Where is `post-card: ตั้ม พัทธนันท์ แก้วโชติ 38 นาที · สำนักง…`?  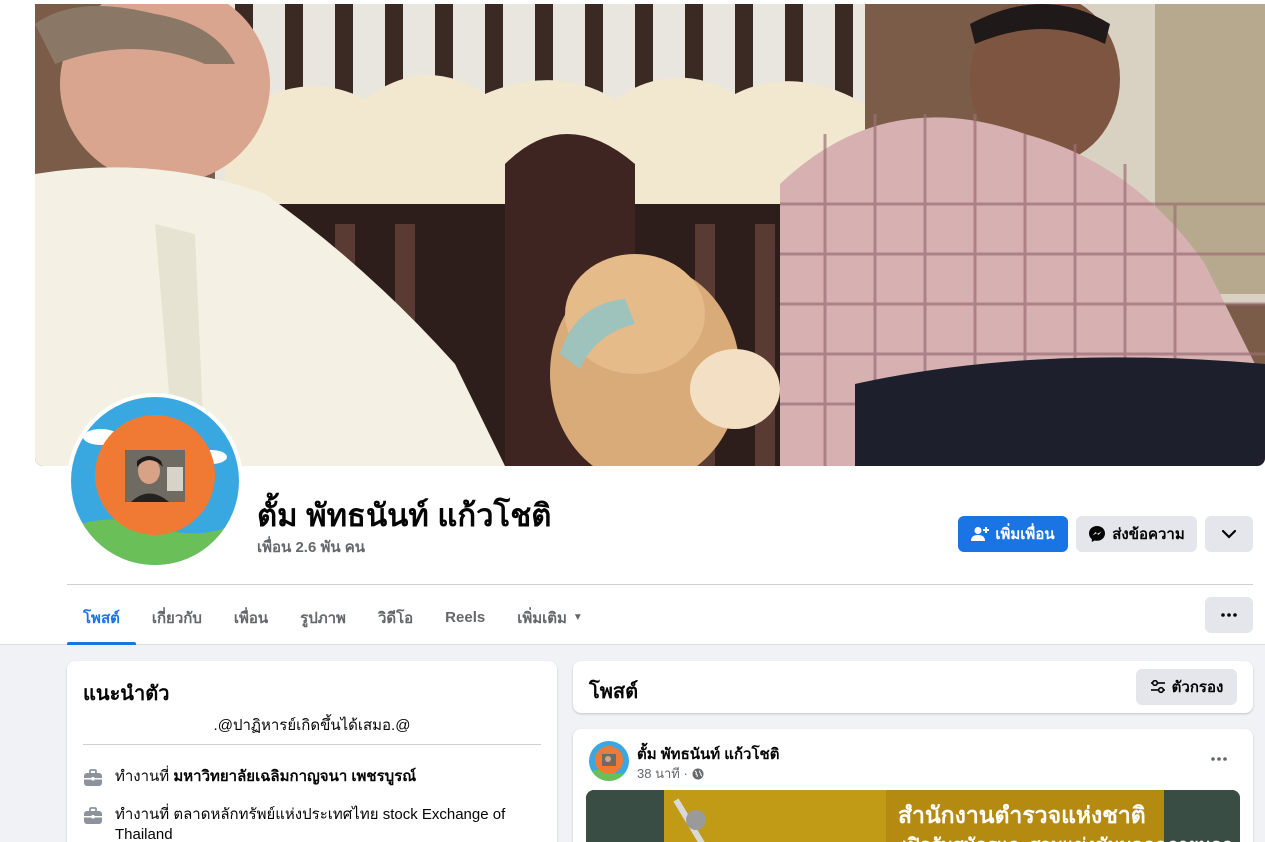 post-card: ตั้ม พัทธนันท์ แก้วโชติ 38 นาที · สำนักง… is located at coordinates (913, 785).